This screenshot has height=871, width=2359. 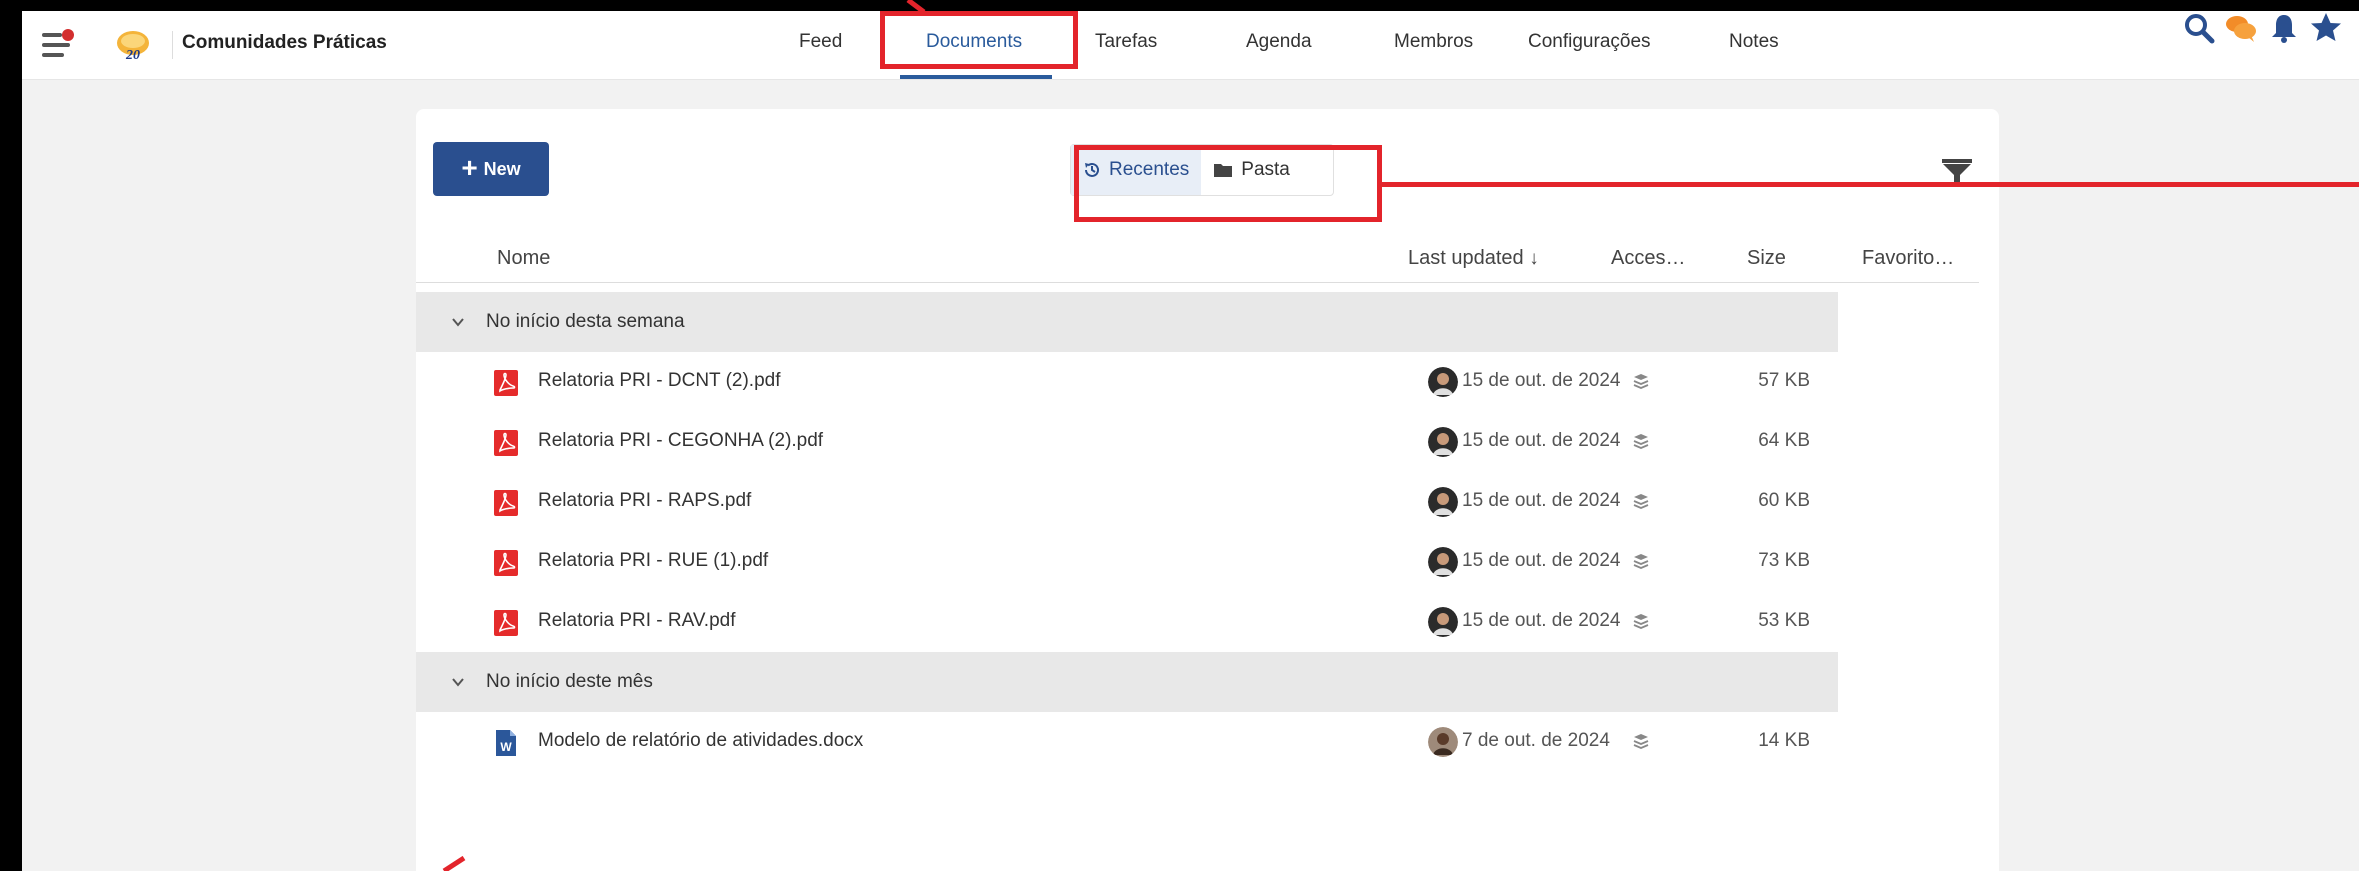 I want to click on tab-notes: Notes, so click(x=1754, y=42).